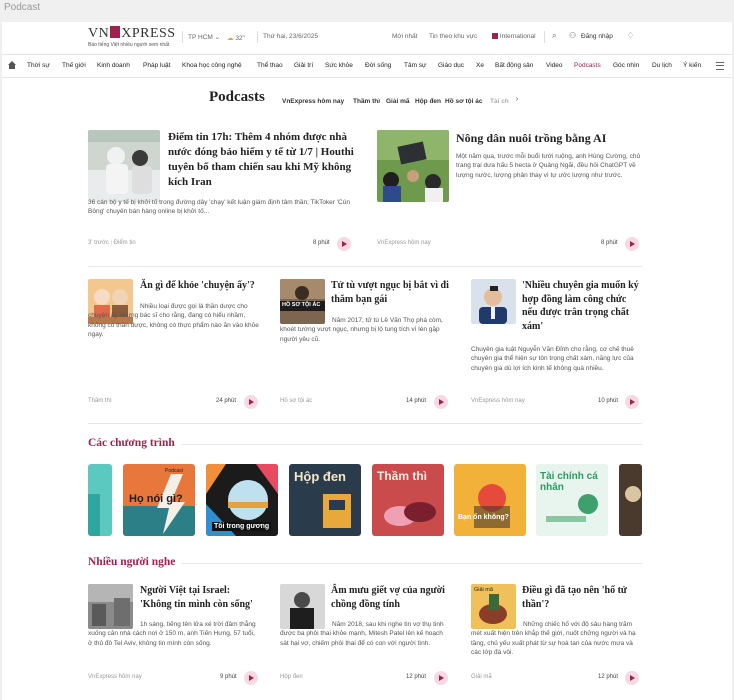 Image resolution: width=734 pixels, height=700 pixels. What do you see at coordinates (112, 243) in the screenshot?
I see `article-meta: 3' trước | Điểm tin` at bounding box center [112, 243].